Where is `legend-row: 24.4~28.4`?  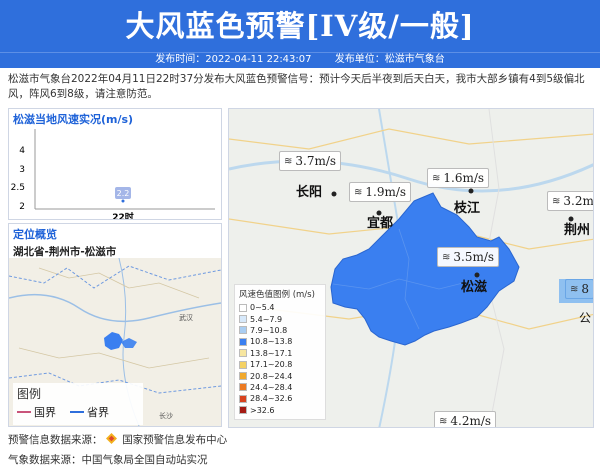
legend-row: 24.4~28.4 is located at coordinates (280, 387).